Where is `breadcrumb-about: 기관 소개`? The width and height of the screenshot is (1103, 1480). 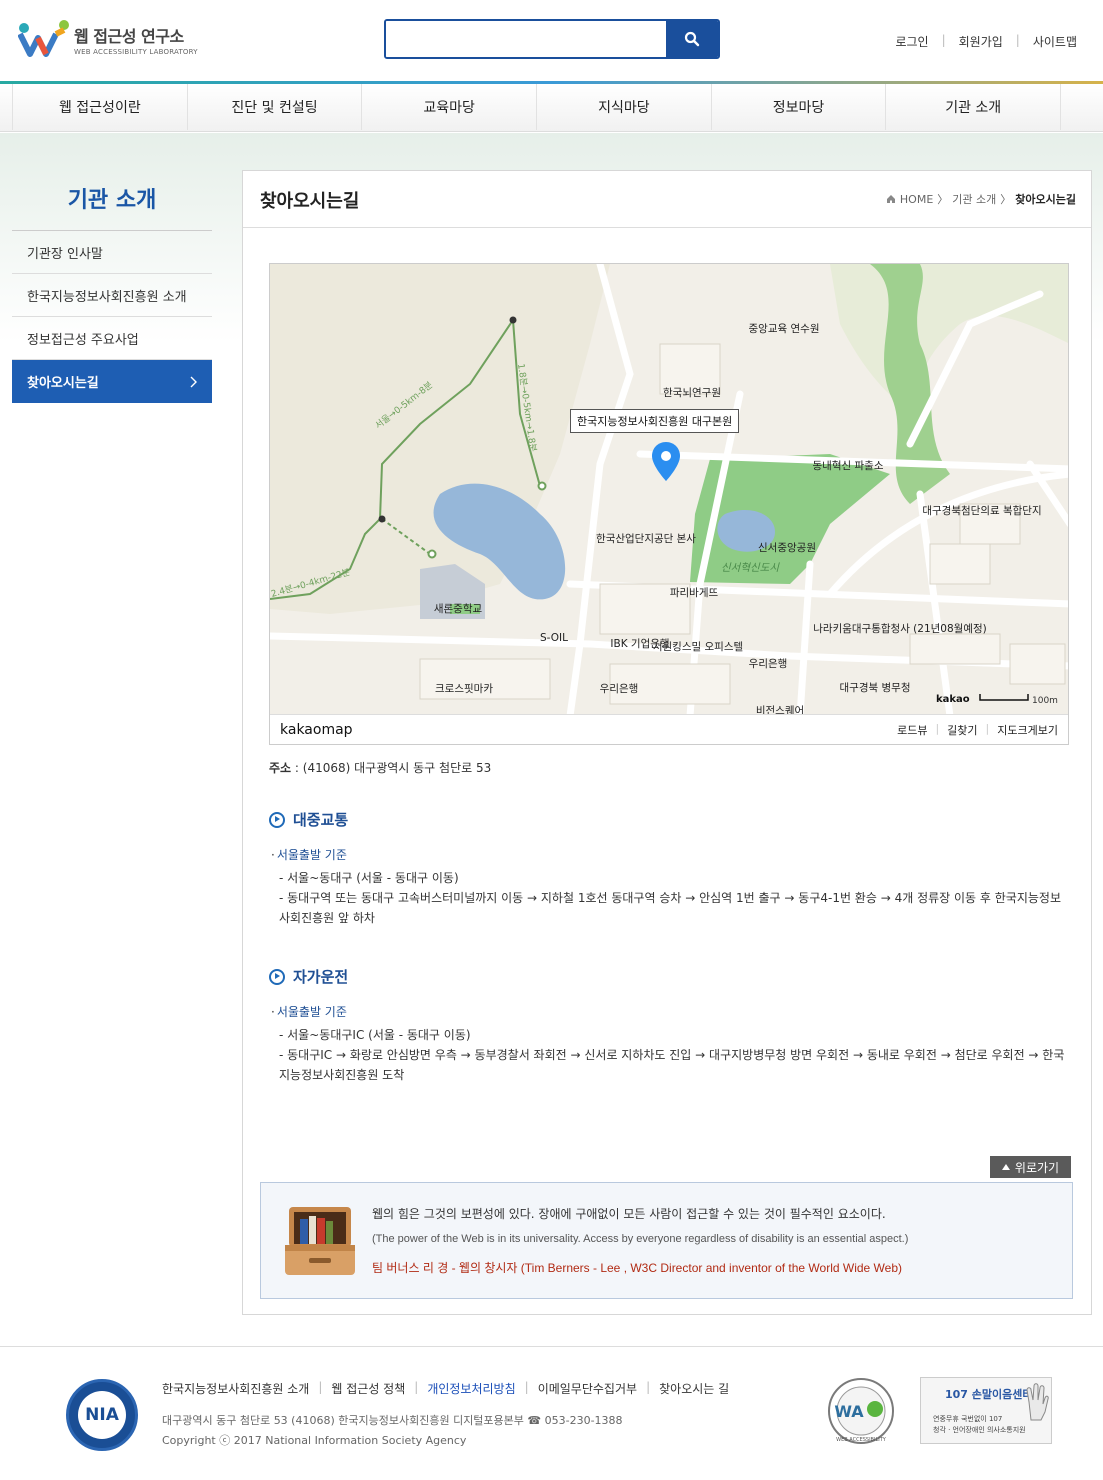
breadcrumb-about: 기관 소개 is located at coordinates (974, 199).